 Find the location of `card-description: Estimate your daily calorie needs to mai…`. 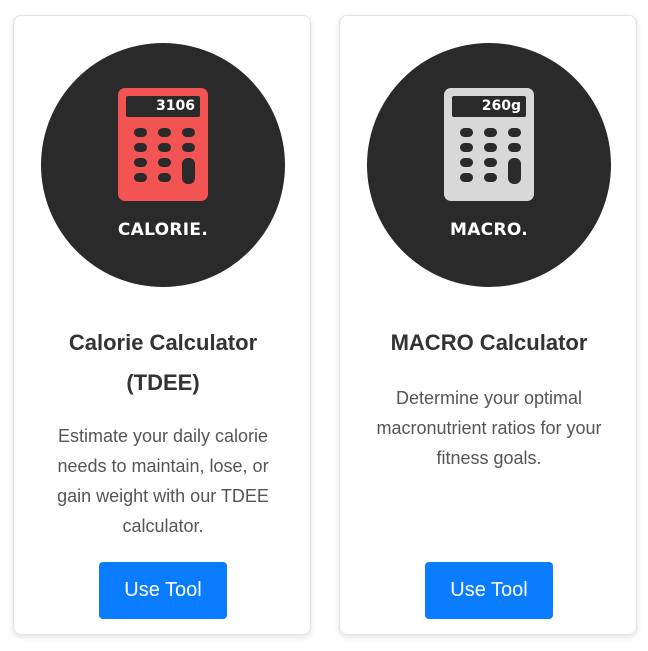

card-description: Estimate your daily calorie needs to mai… is located at coordinates (163, 481).